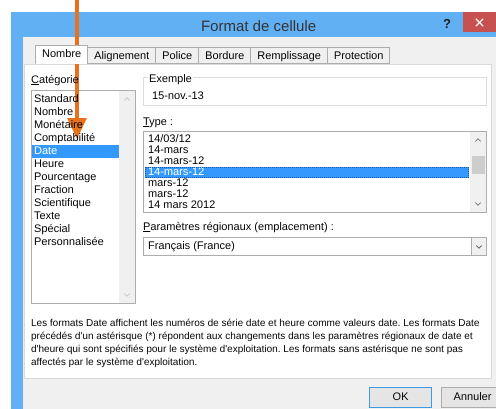 This screenshot has height=409, width=496. Describe the element at coordinates (53, 112) in the screenshot. I see `category-item: Nombre` at that location.